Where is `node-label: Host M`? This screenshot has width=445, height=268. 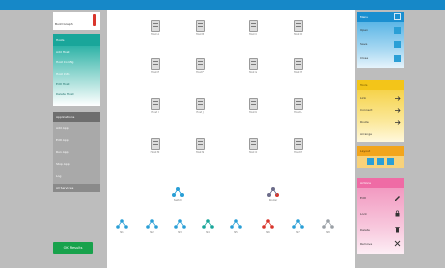 node-label: Host M is located at coordinates (155, 152).